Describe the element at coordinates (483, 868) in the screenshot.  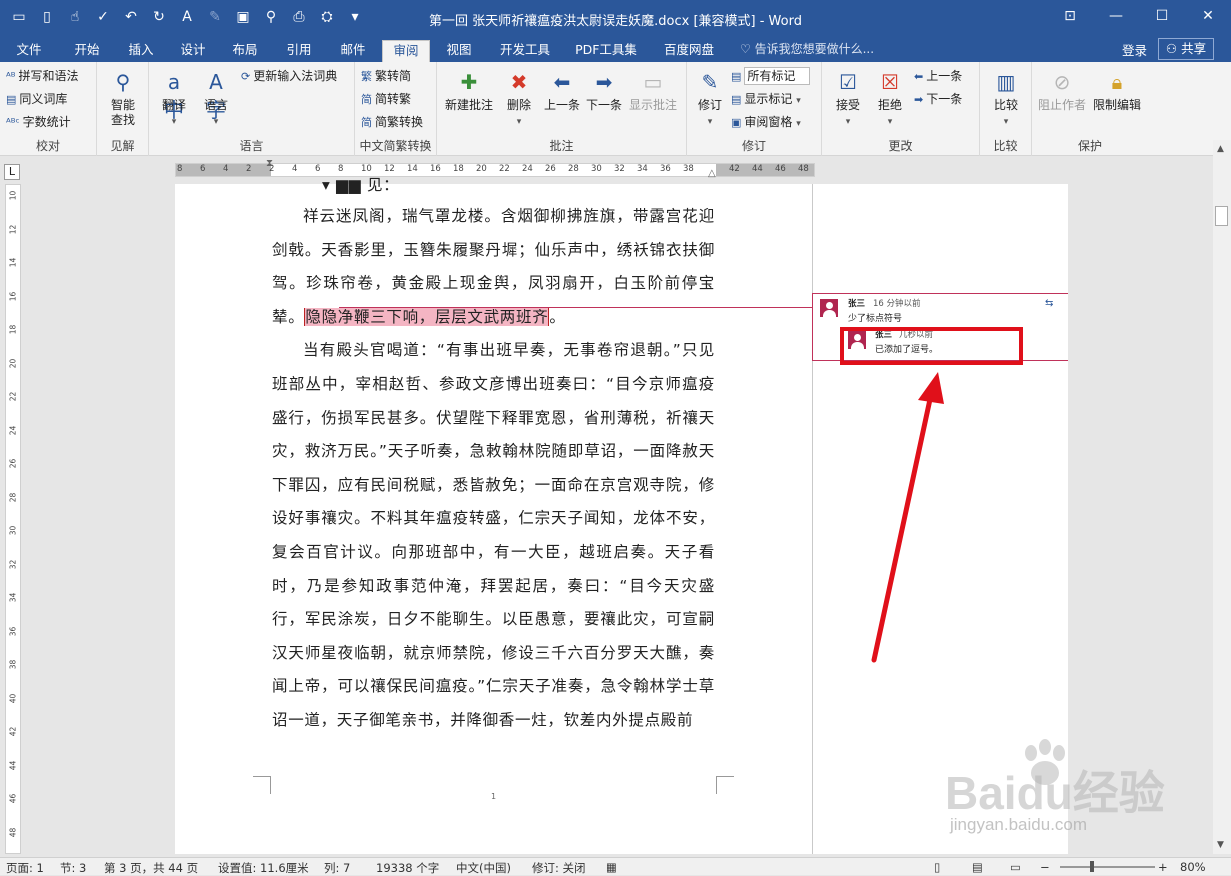
I see `status-language: 中文(中国)` at that location.